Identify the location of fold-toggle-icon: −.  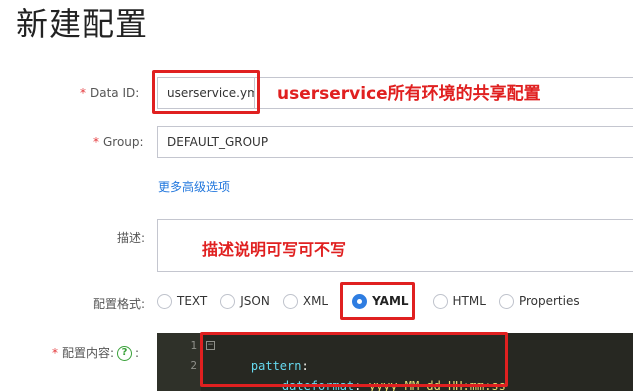
(210, 345).